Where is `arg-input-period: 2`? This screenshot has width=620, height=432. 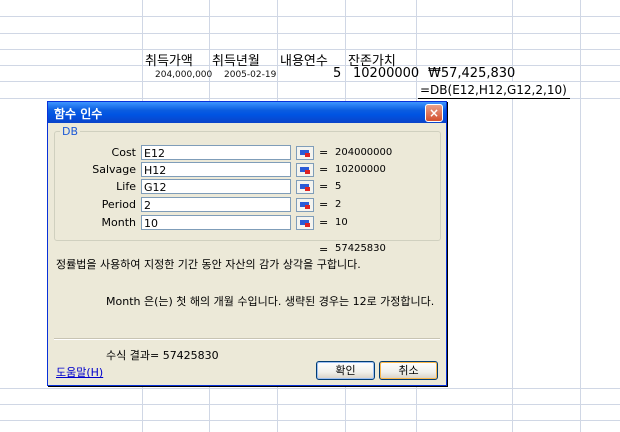 arg-input-period: 2 is located at coordinates (216, 204).